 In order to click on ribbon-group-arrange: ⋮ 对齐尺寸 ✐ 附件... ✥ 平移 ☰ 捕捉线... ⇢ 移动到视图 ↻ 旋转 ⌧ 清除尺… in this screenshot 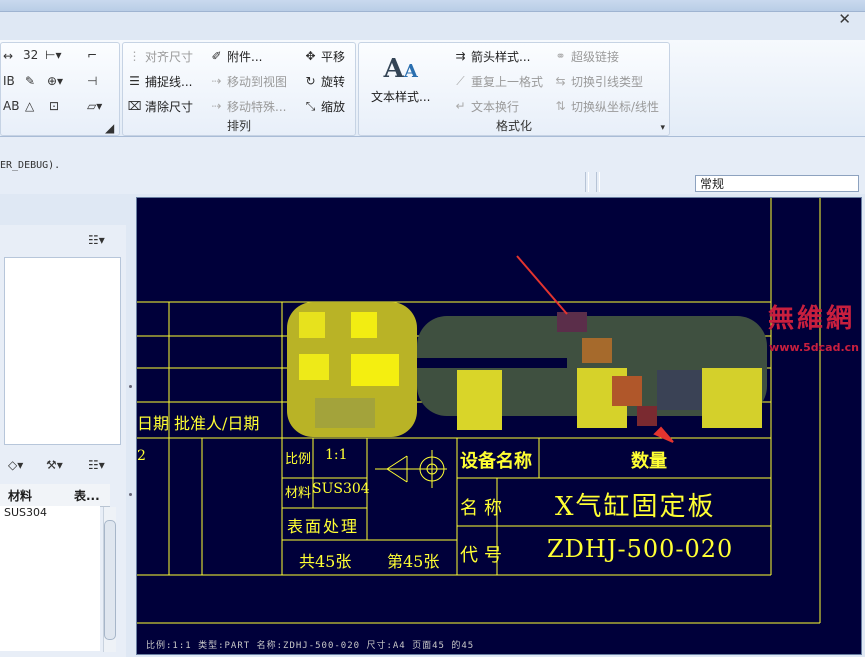, I will do `click(239, 89)`.